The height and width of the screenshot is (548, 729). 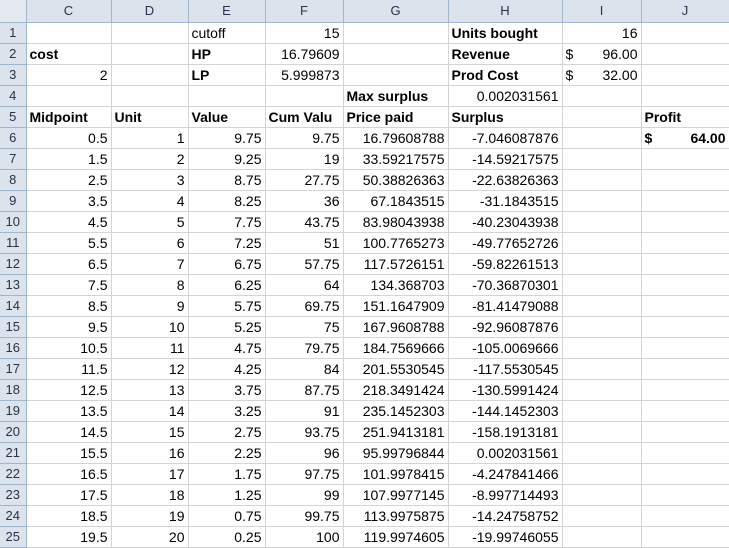 What do you see at coordinates (150, 453) in the screenshot?
I see `cell: 16` at bounding box center [150, 453].